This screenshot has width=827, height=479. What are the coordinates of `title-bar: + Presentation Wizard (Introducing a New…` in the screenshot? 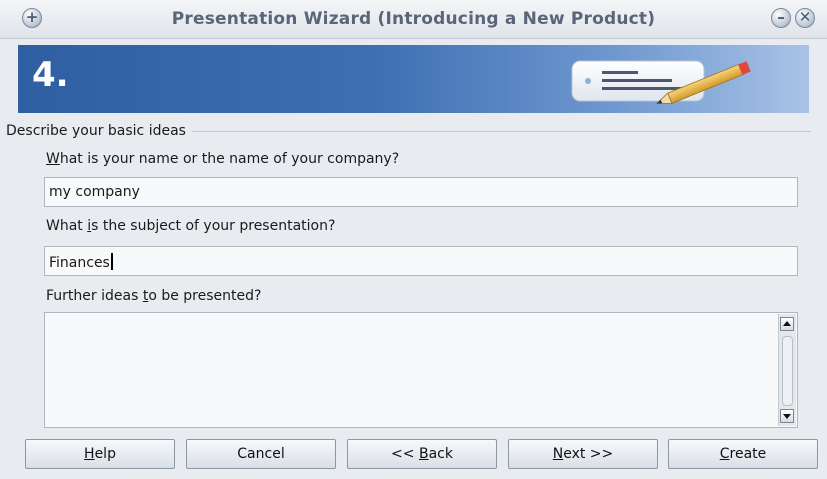 It's located at (413, 19).